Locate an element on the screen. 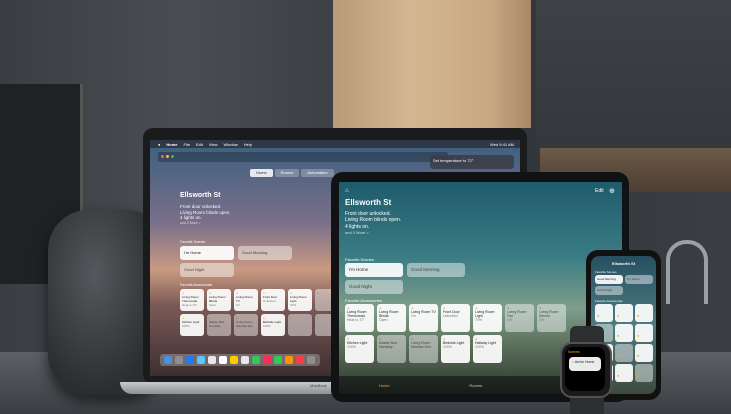 Image resolution: width=731 pixels, height=414 pixels. finder-icon is located at coordinates (168, 360).